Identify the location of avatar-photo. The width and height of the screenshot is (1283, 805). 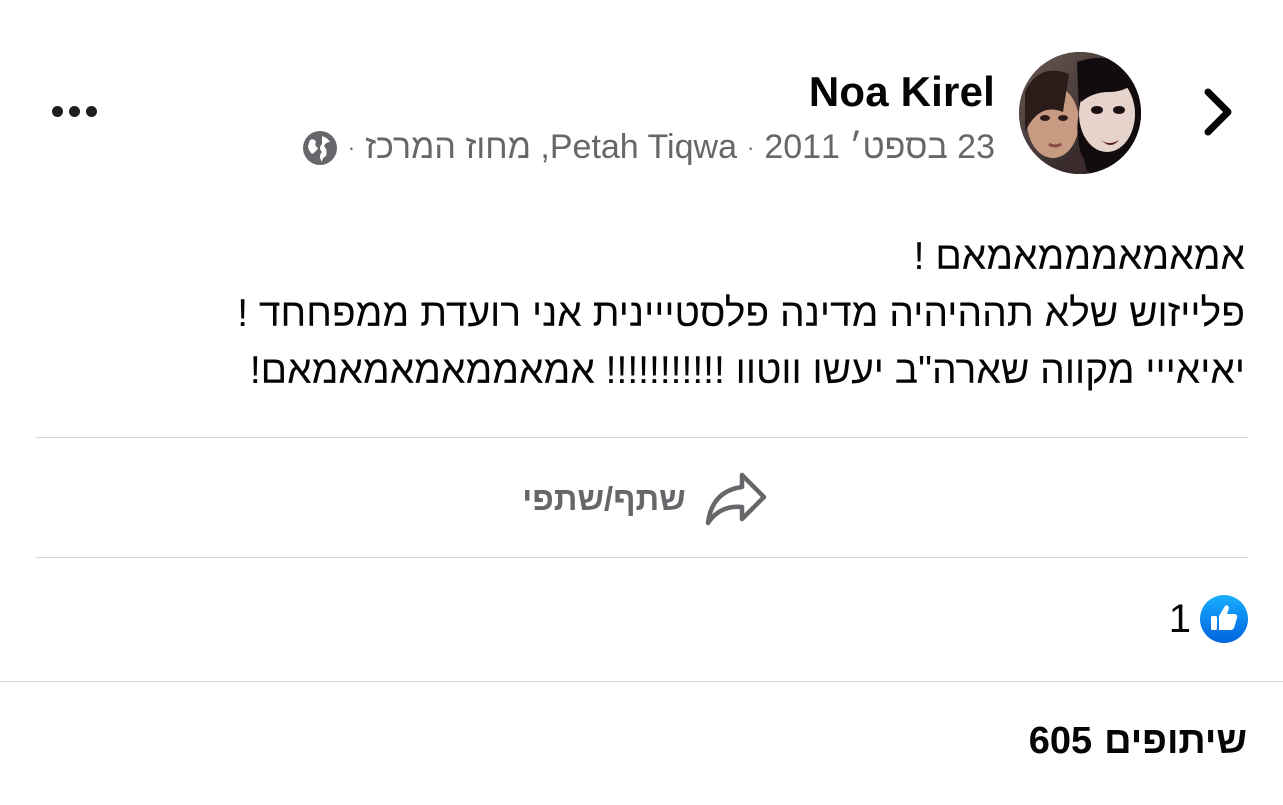
(1080, 113).